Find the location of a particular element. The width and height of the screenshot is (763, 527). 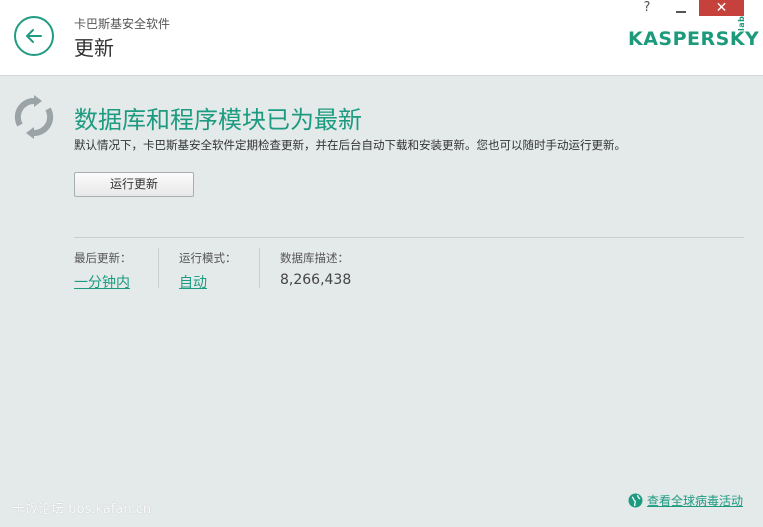

back-button is located at coordinates (34, 36).